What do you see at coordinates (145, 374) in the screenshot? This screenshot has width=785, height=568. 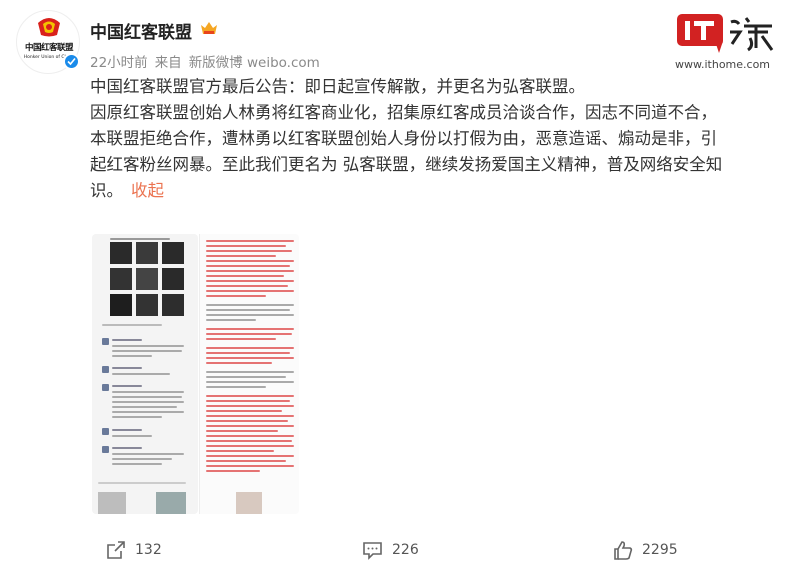 I see `chat-screenshot-image` at bounding box center [145, 374].